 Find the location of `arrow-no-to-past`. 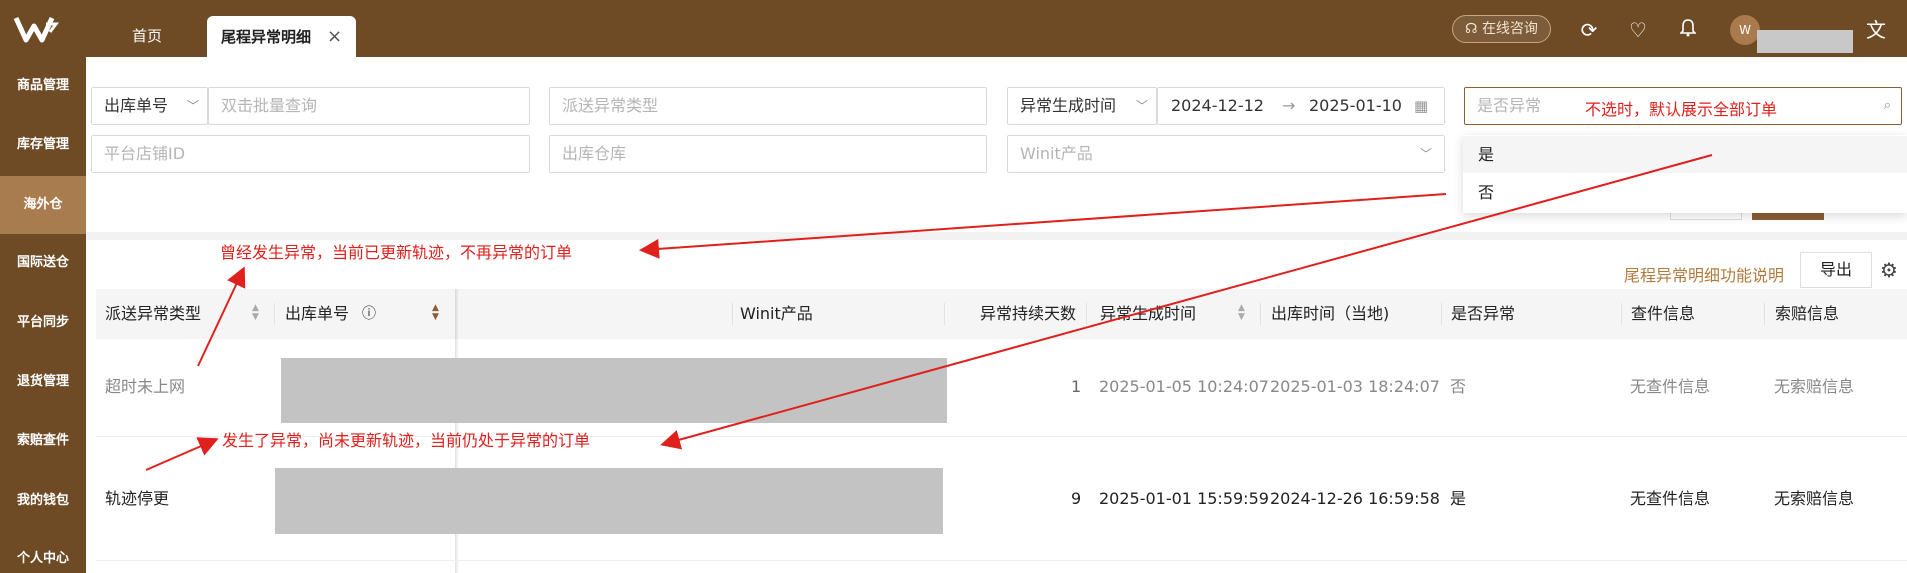

arrow-no-to-past is located at coordinates (1043, 226).